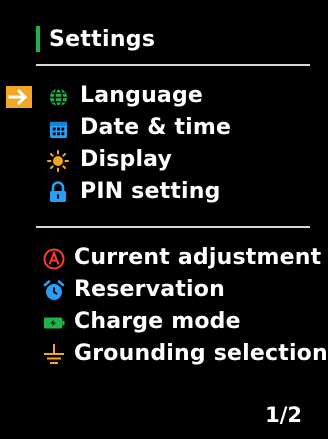 The width and height of the screenshot is (328, 439). Describe the element at coordinates (201, 353) in the screenshot. I see `menu-item-label: Grounding selection` at that location.